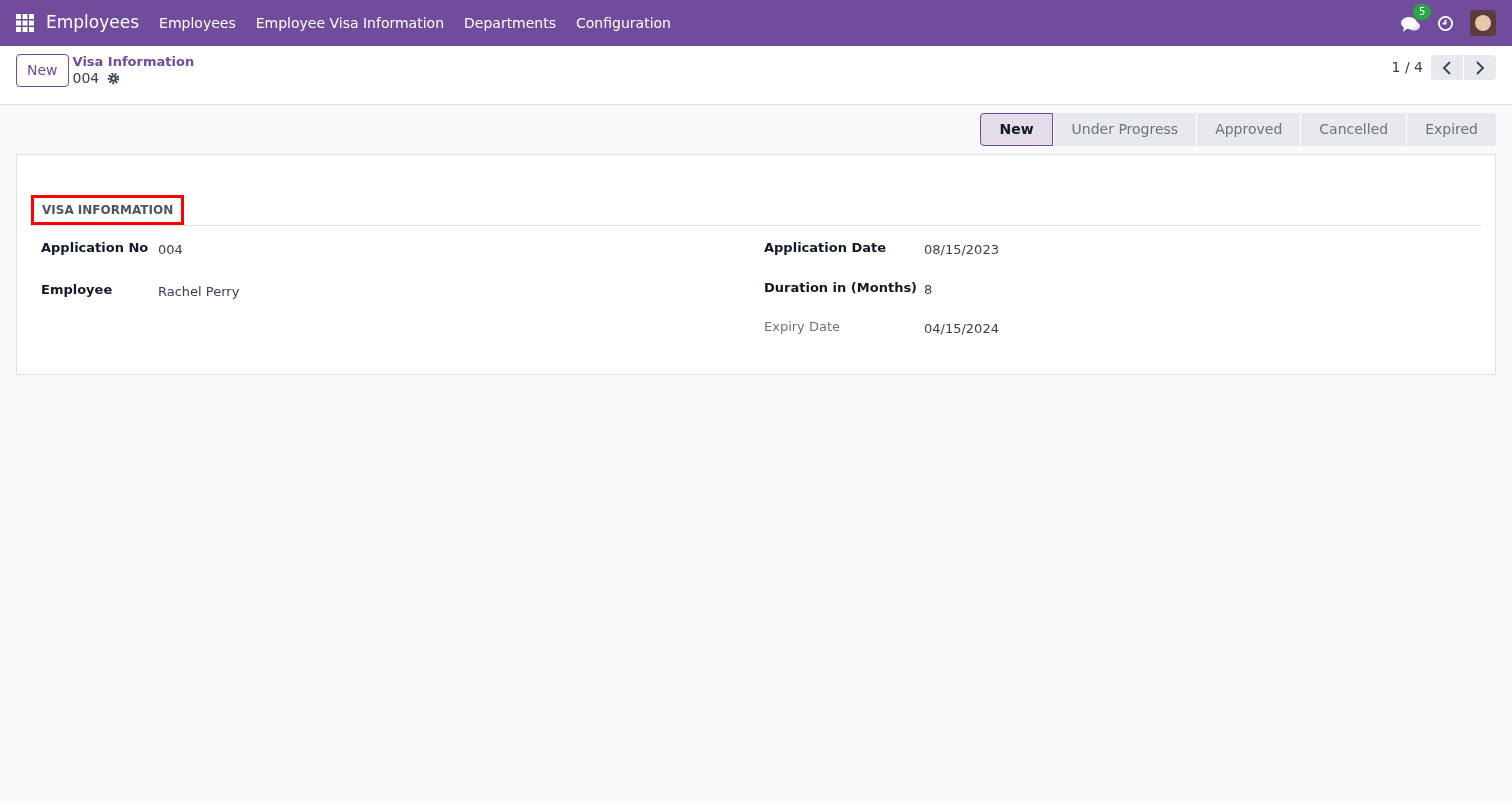 The height and width of the screenshot is (804, 1512). I want to click on field-value: Rachel Perry, so click(199, 291).